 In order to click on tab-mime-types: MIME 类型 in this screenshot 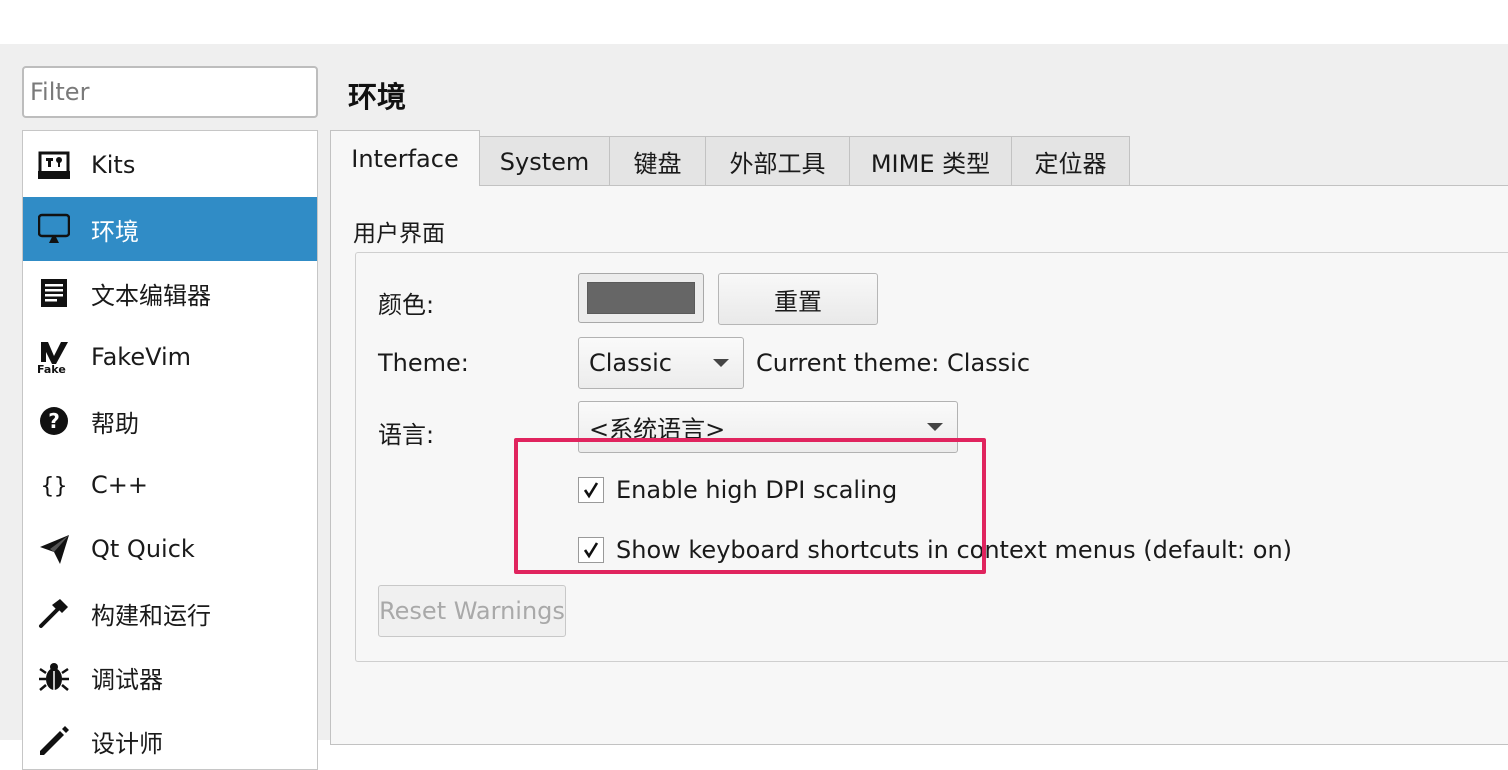, I will do `click(930, 161)`.